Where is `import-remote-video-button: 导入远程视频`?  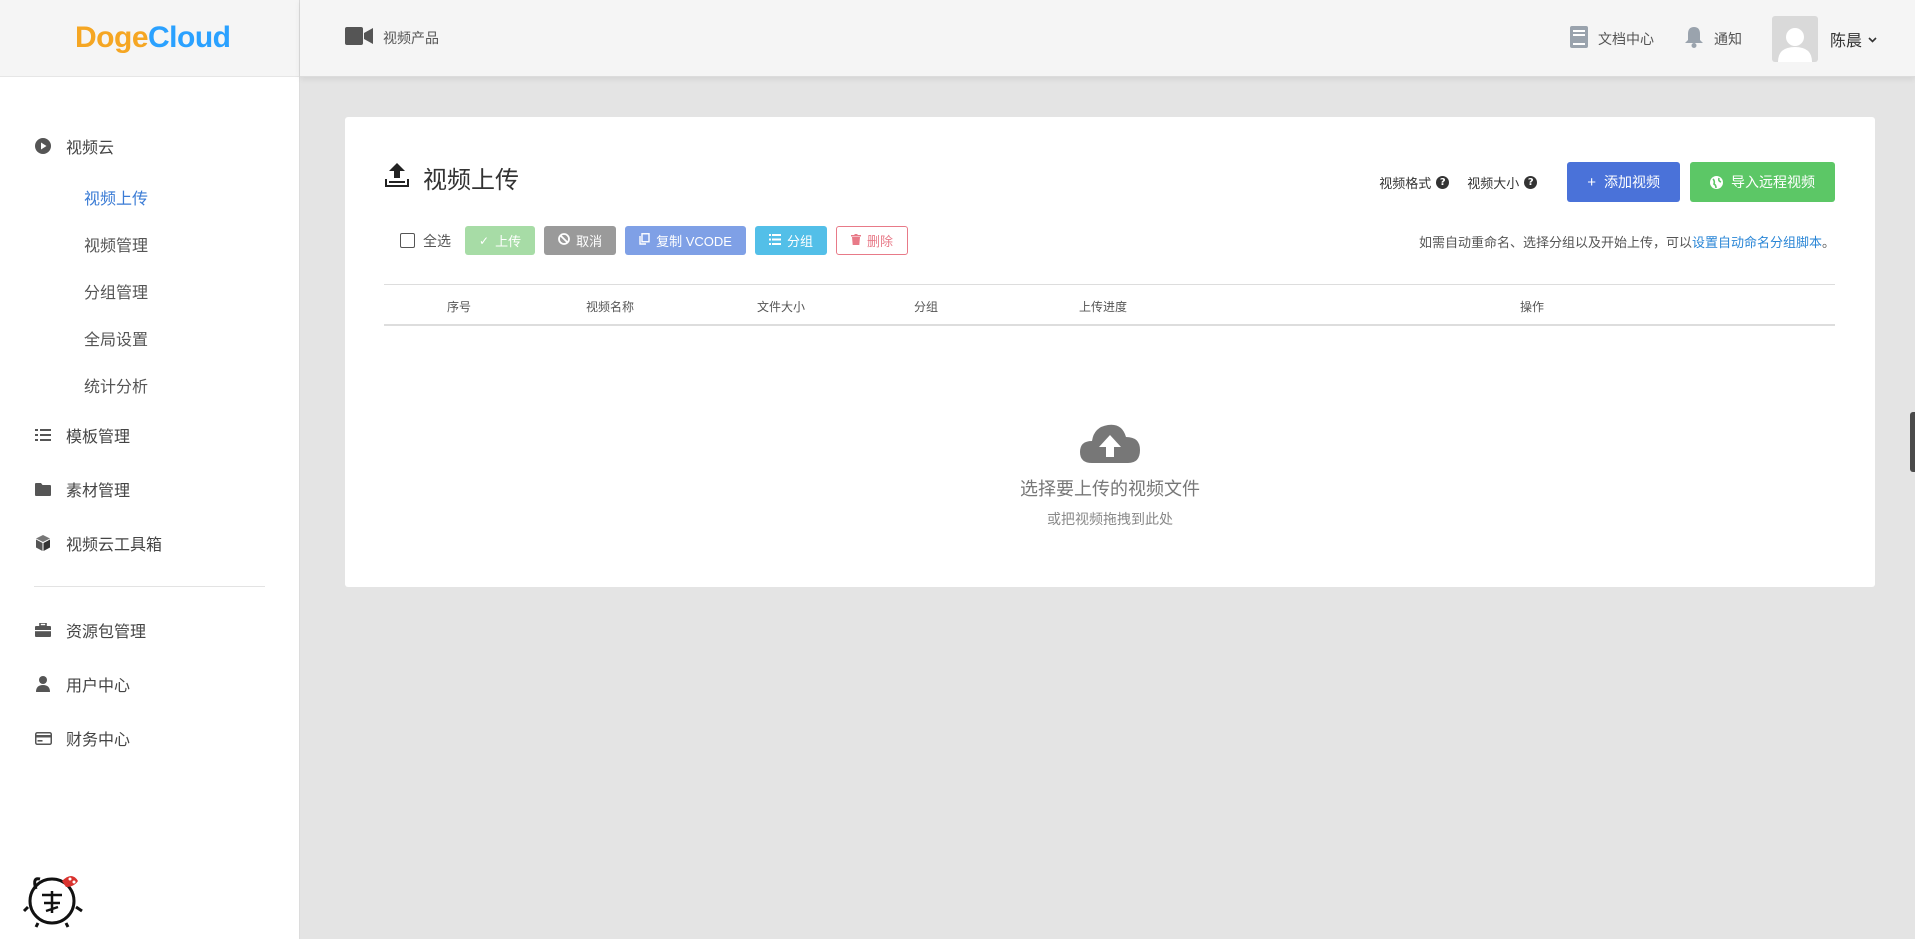
import-remote-video-button: 导入远程视频 is located at coordinates (1762, 182).